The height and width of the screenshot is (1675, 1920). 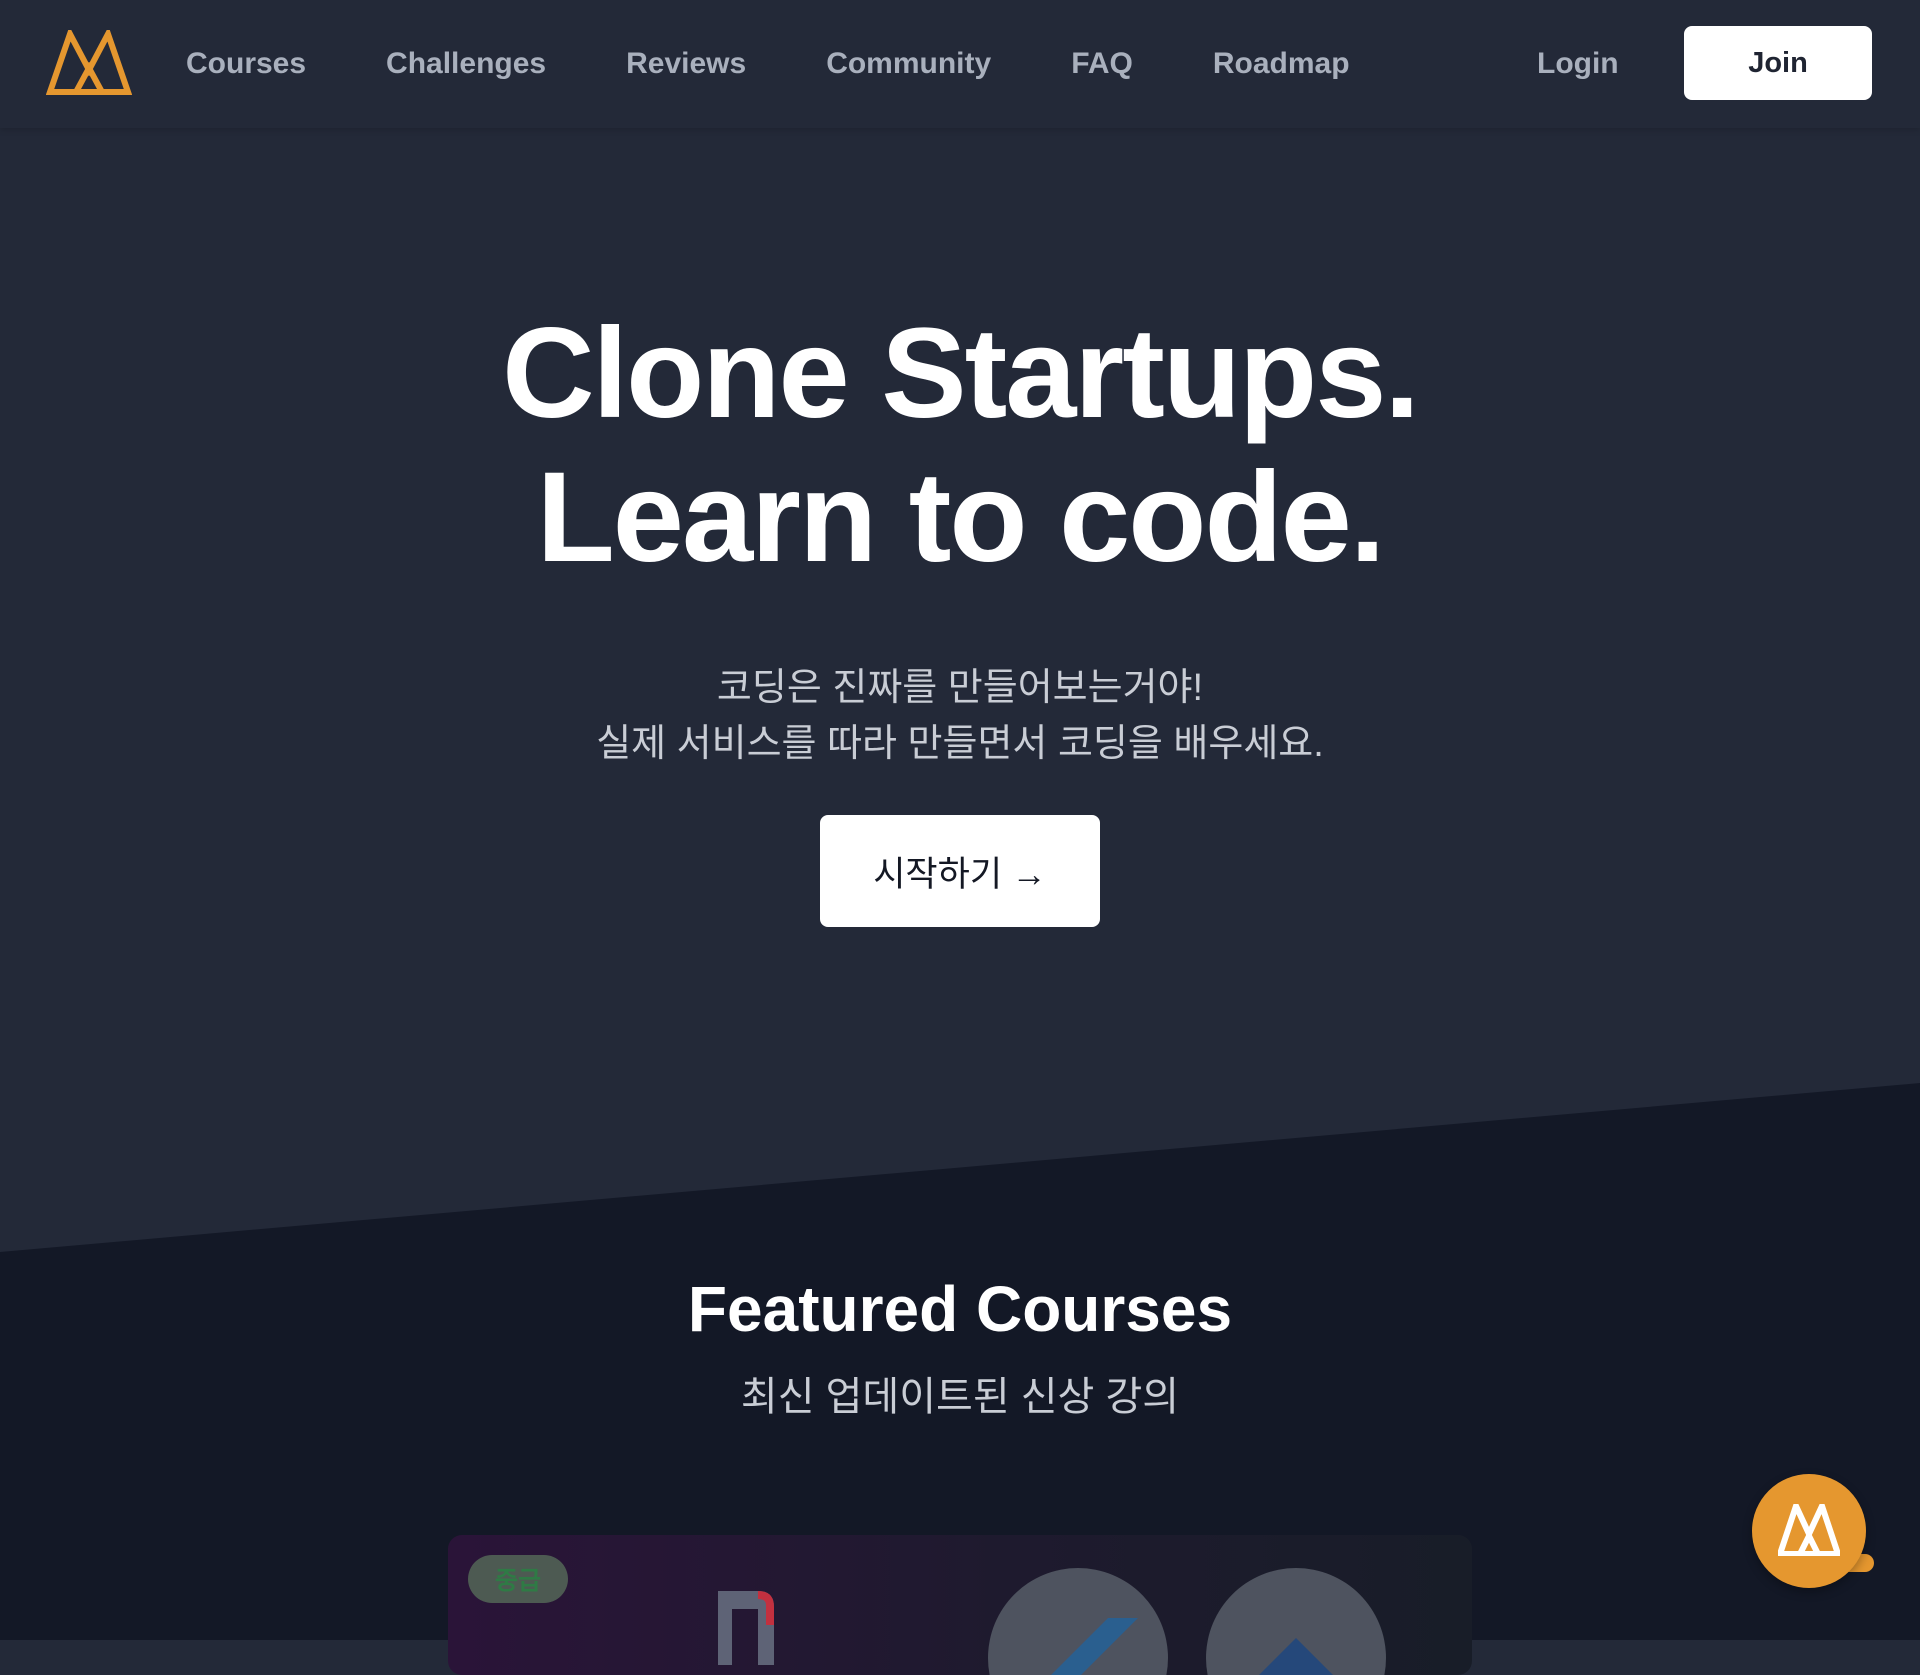 What do you see at coordinates (518, 1579) in the screenshot?
I see `level-badge: 중급` at bounding box center [518, 1579].